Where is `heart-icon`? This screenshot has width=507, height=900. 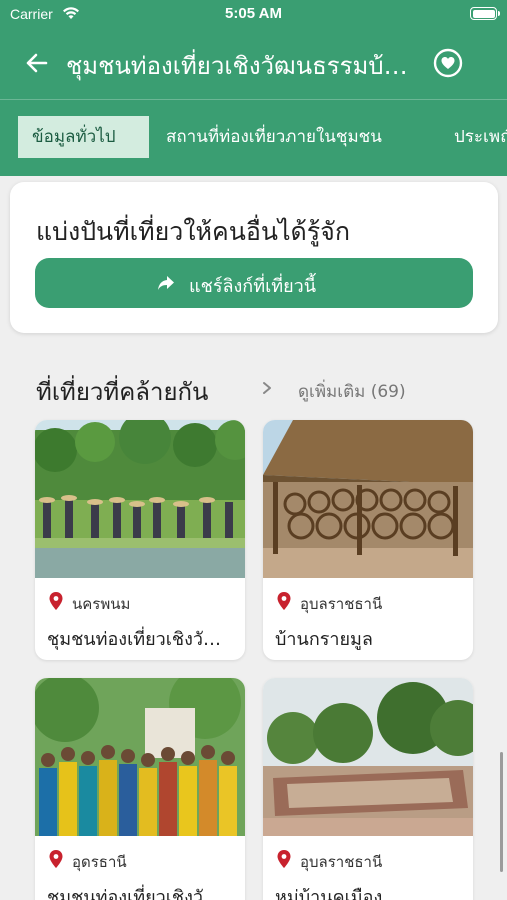
heart-icon is located at coordinates (448, 63).